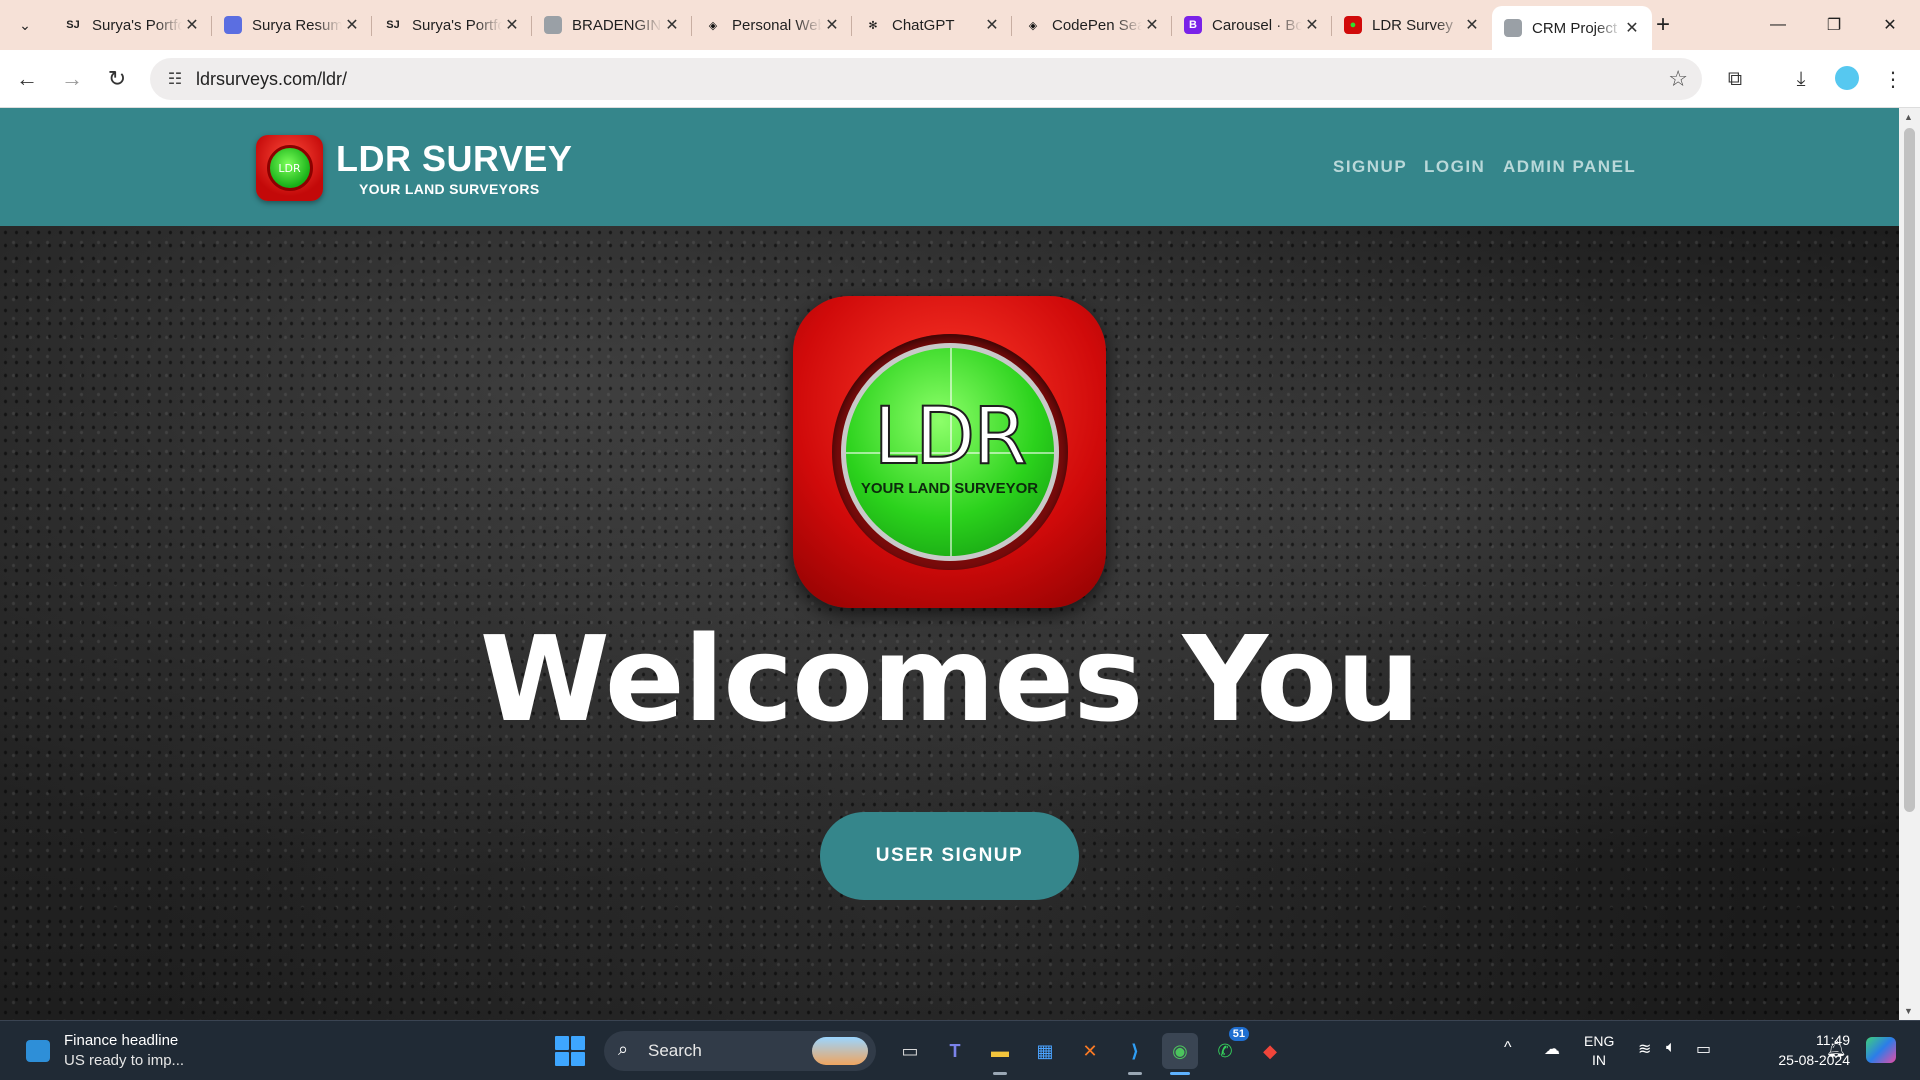  Describe the element at coordinates (910, 1051) in the screenshot. I see `task-view-app-icon: ▭` at that location.